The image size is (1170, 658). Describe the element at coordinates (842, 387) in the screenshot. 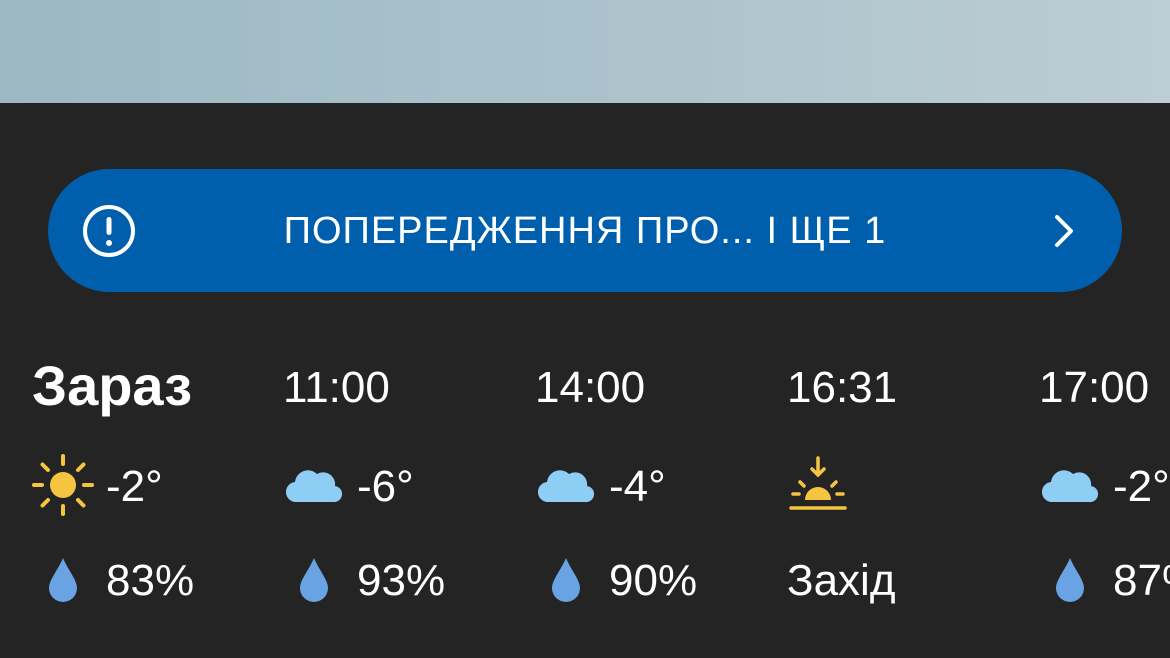

I see `hour-time: 16:31` at that location.